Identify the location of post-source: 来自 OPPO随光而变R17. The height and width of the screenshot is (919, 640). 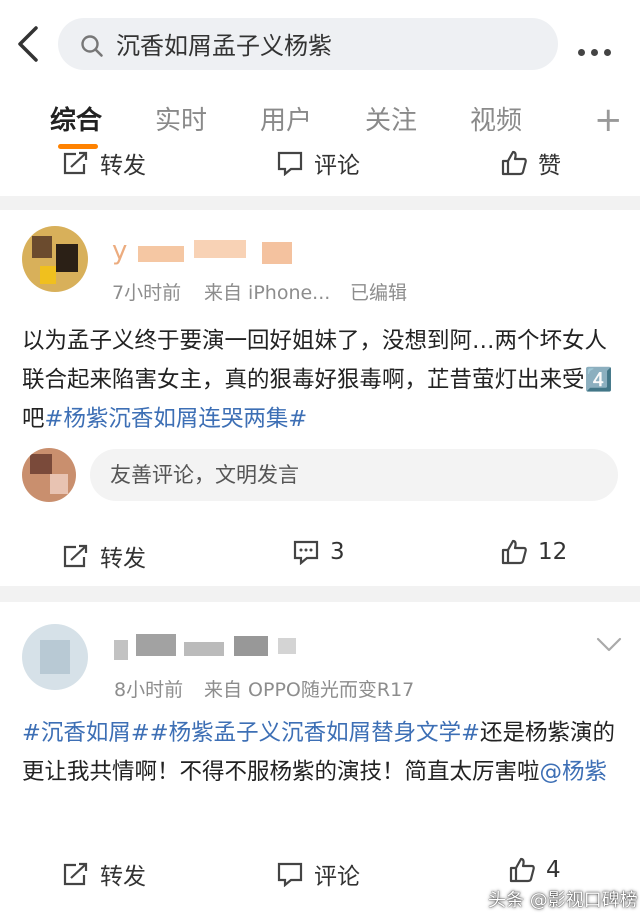
(309, 690).